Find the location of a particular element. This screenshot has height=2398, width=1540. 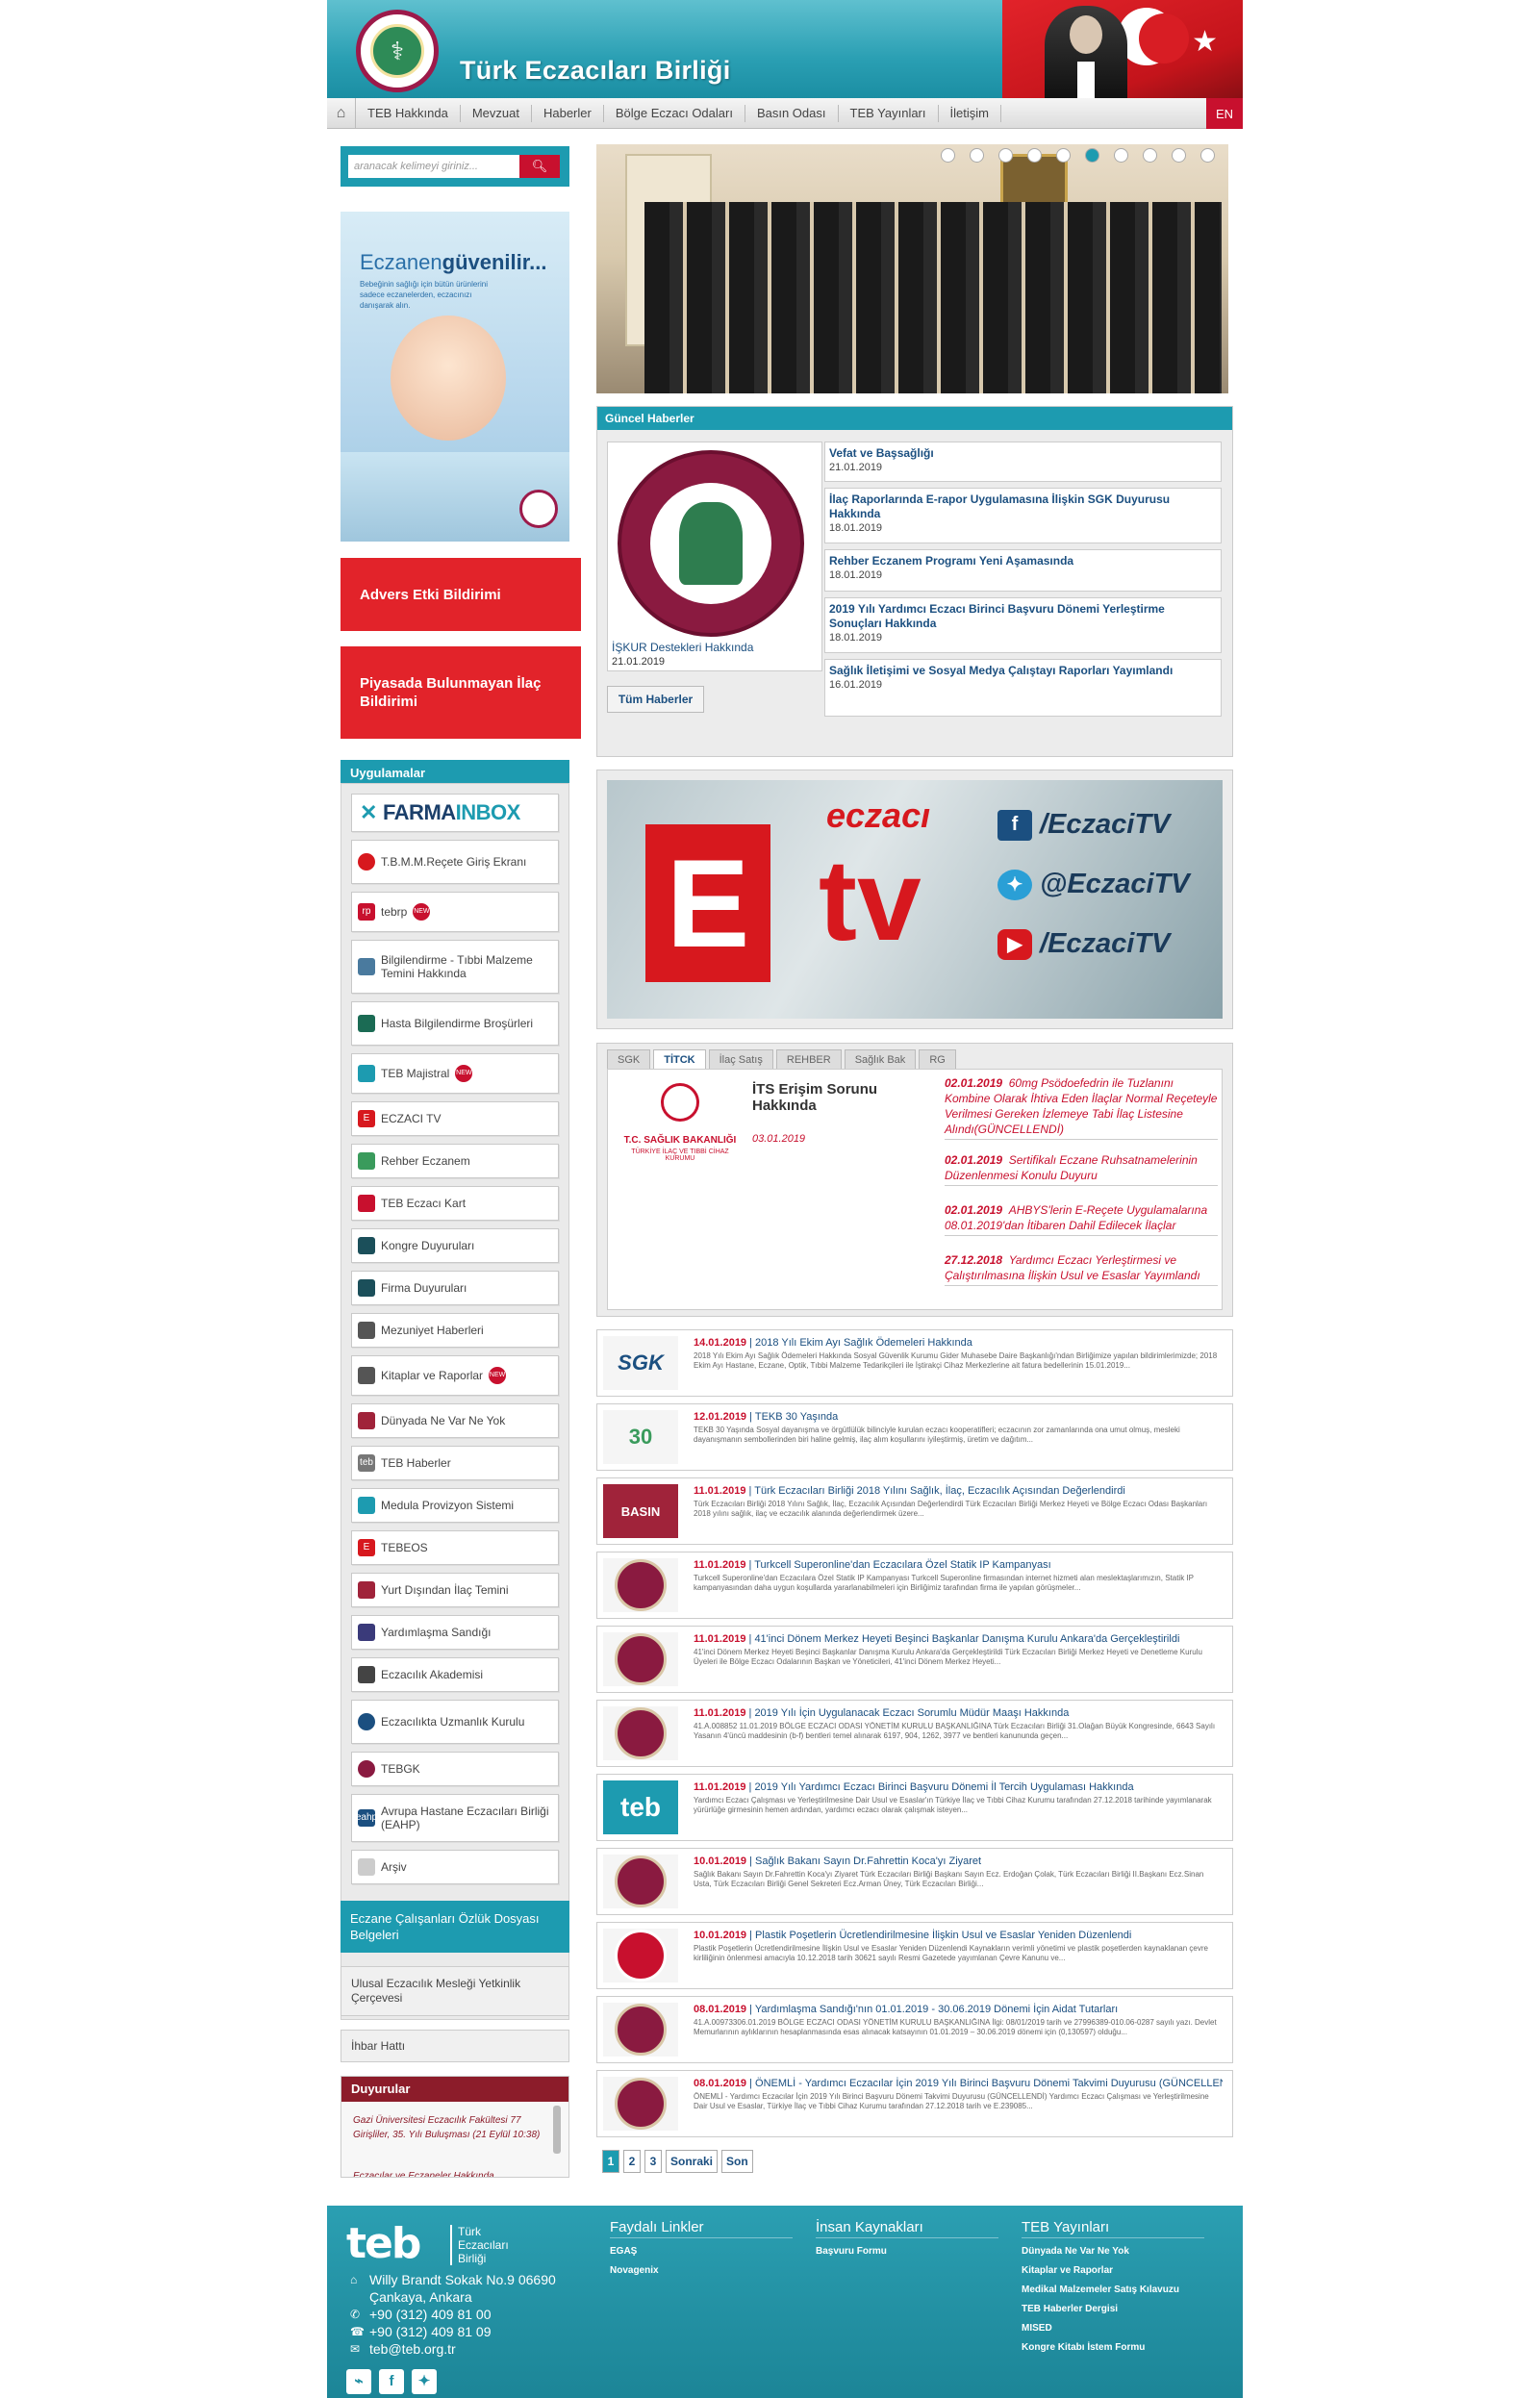

footer-link: Kongre Kitabı İstem Formu is located at coordinates (1113, 2348).